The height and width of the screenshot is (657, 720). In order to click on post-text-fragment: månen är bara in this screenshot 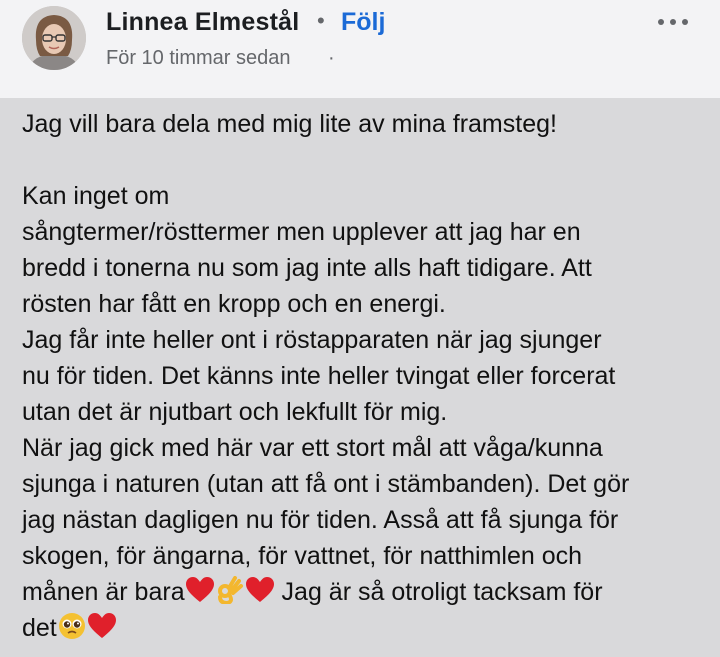, I will do `click(103, 592)`.